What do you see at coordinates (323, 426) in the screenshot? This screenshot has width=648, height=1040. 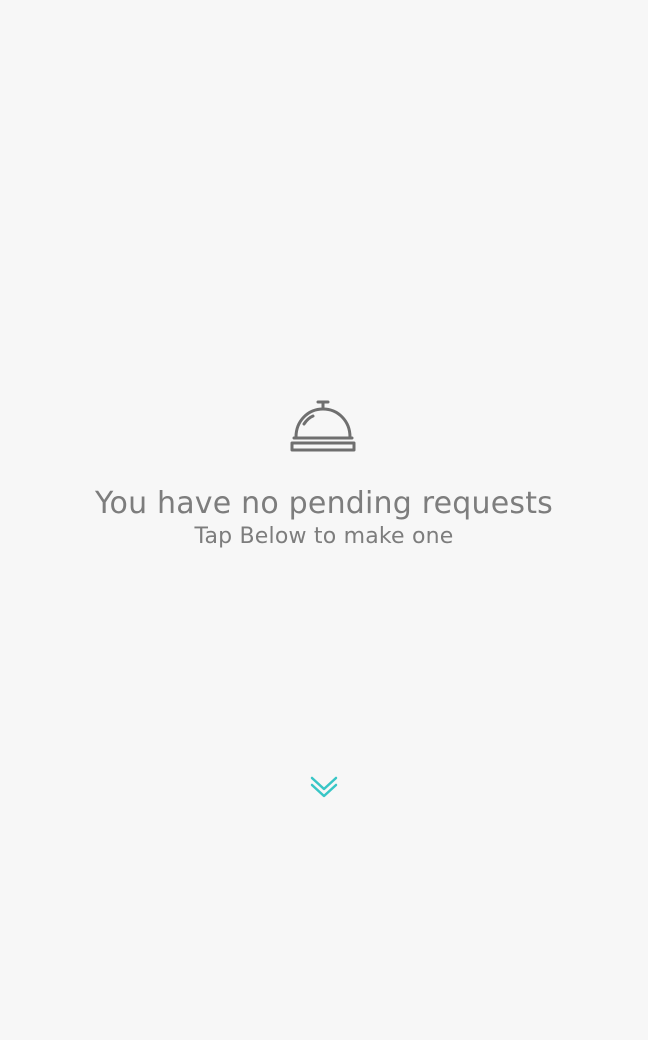 I see `service-bell-icon` at bounding box center [323, 426].